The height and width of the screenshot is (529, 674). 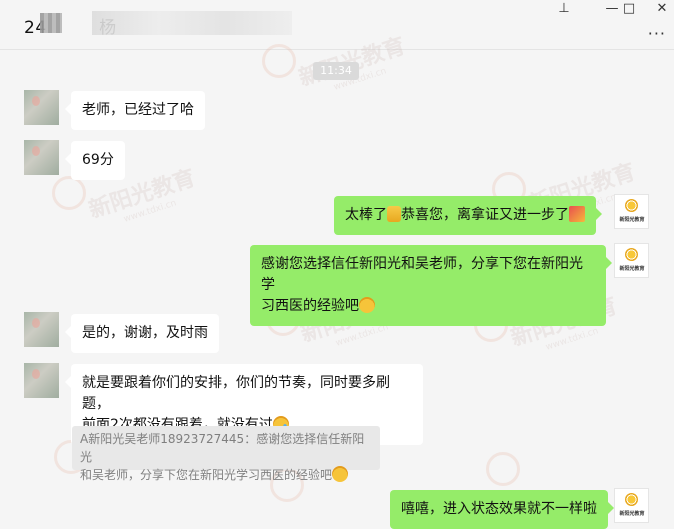 I want to click on quote-line: A新阳光吴老师18923727445：感谢您选择信任新阳光, so click(x=222, y=448).